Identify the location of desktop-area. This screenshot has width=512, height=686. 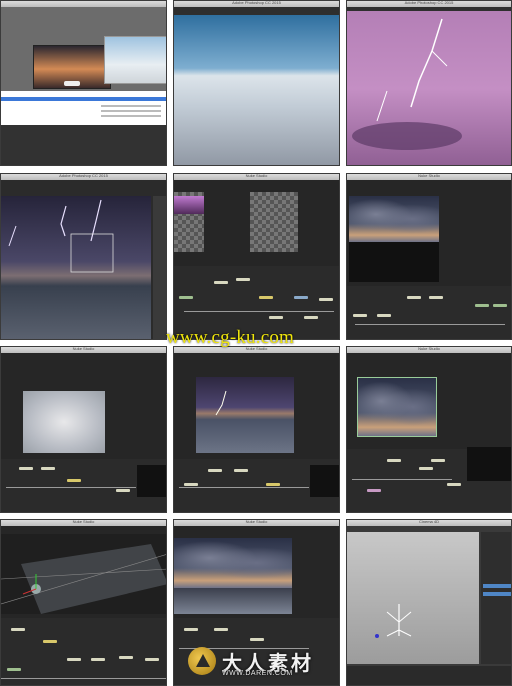
(83, 145).